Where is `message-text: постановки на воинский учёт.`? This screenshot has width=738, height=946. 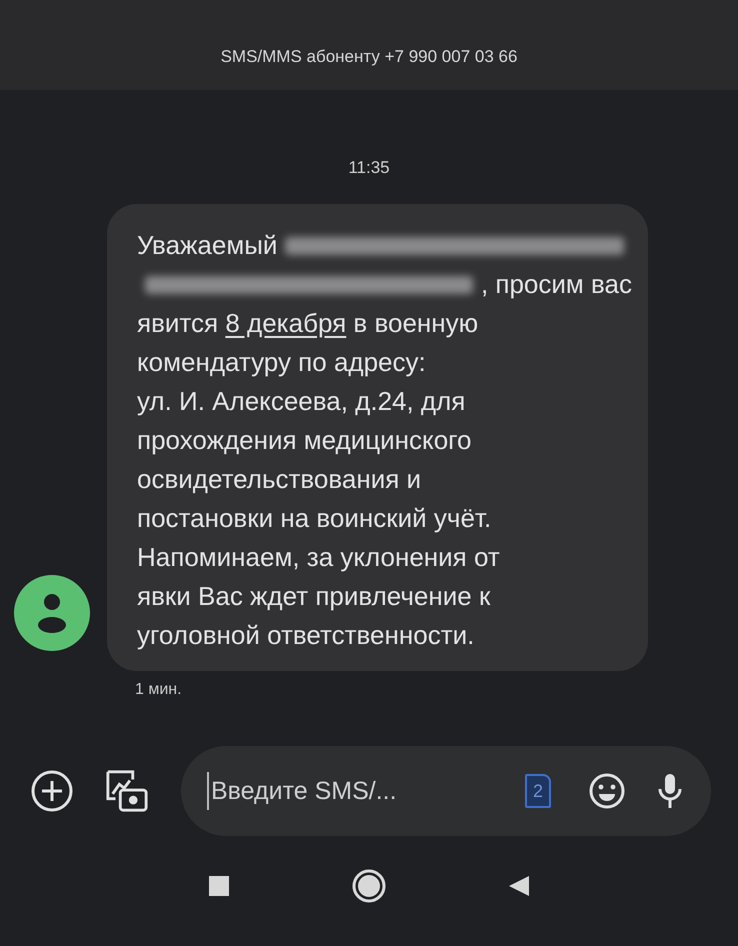 message-text: постановки на воинский учёт. is located at coordinates (314, 518).